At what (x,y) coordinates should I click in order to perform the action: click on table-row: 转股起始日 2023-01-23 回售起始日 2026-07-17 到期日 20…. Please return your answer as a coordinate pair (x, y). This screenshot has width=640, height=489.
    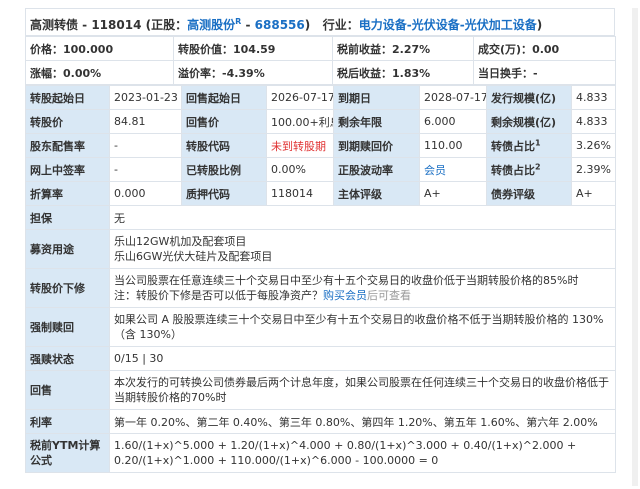
    Looking at the image, I should click on (320, 97).